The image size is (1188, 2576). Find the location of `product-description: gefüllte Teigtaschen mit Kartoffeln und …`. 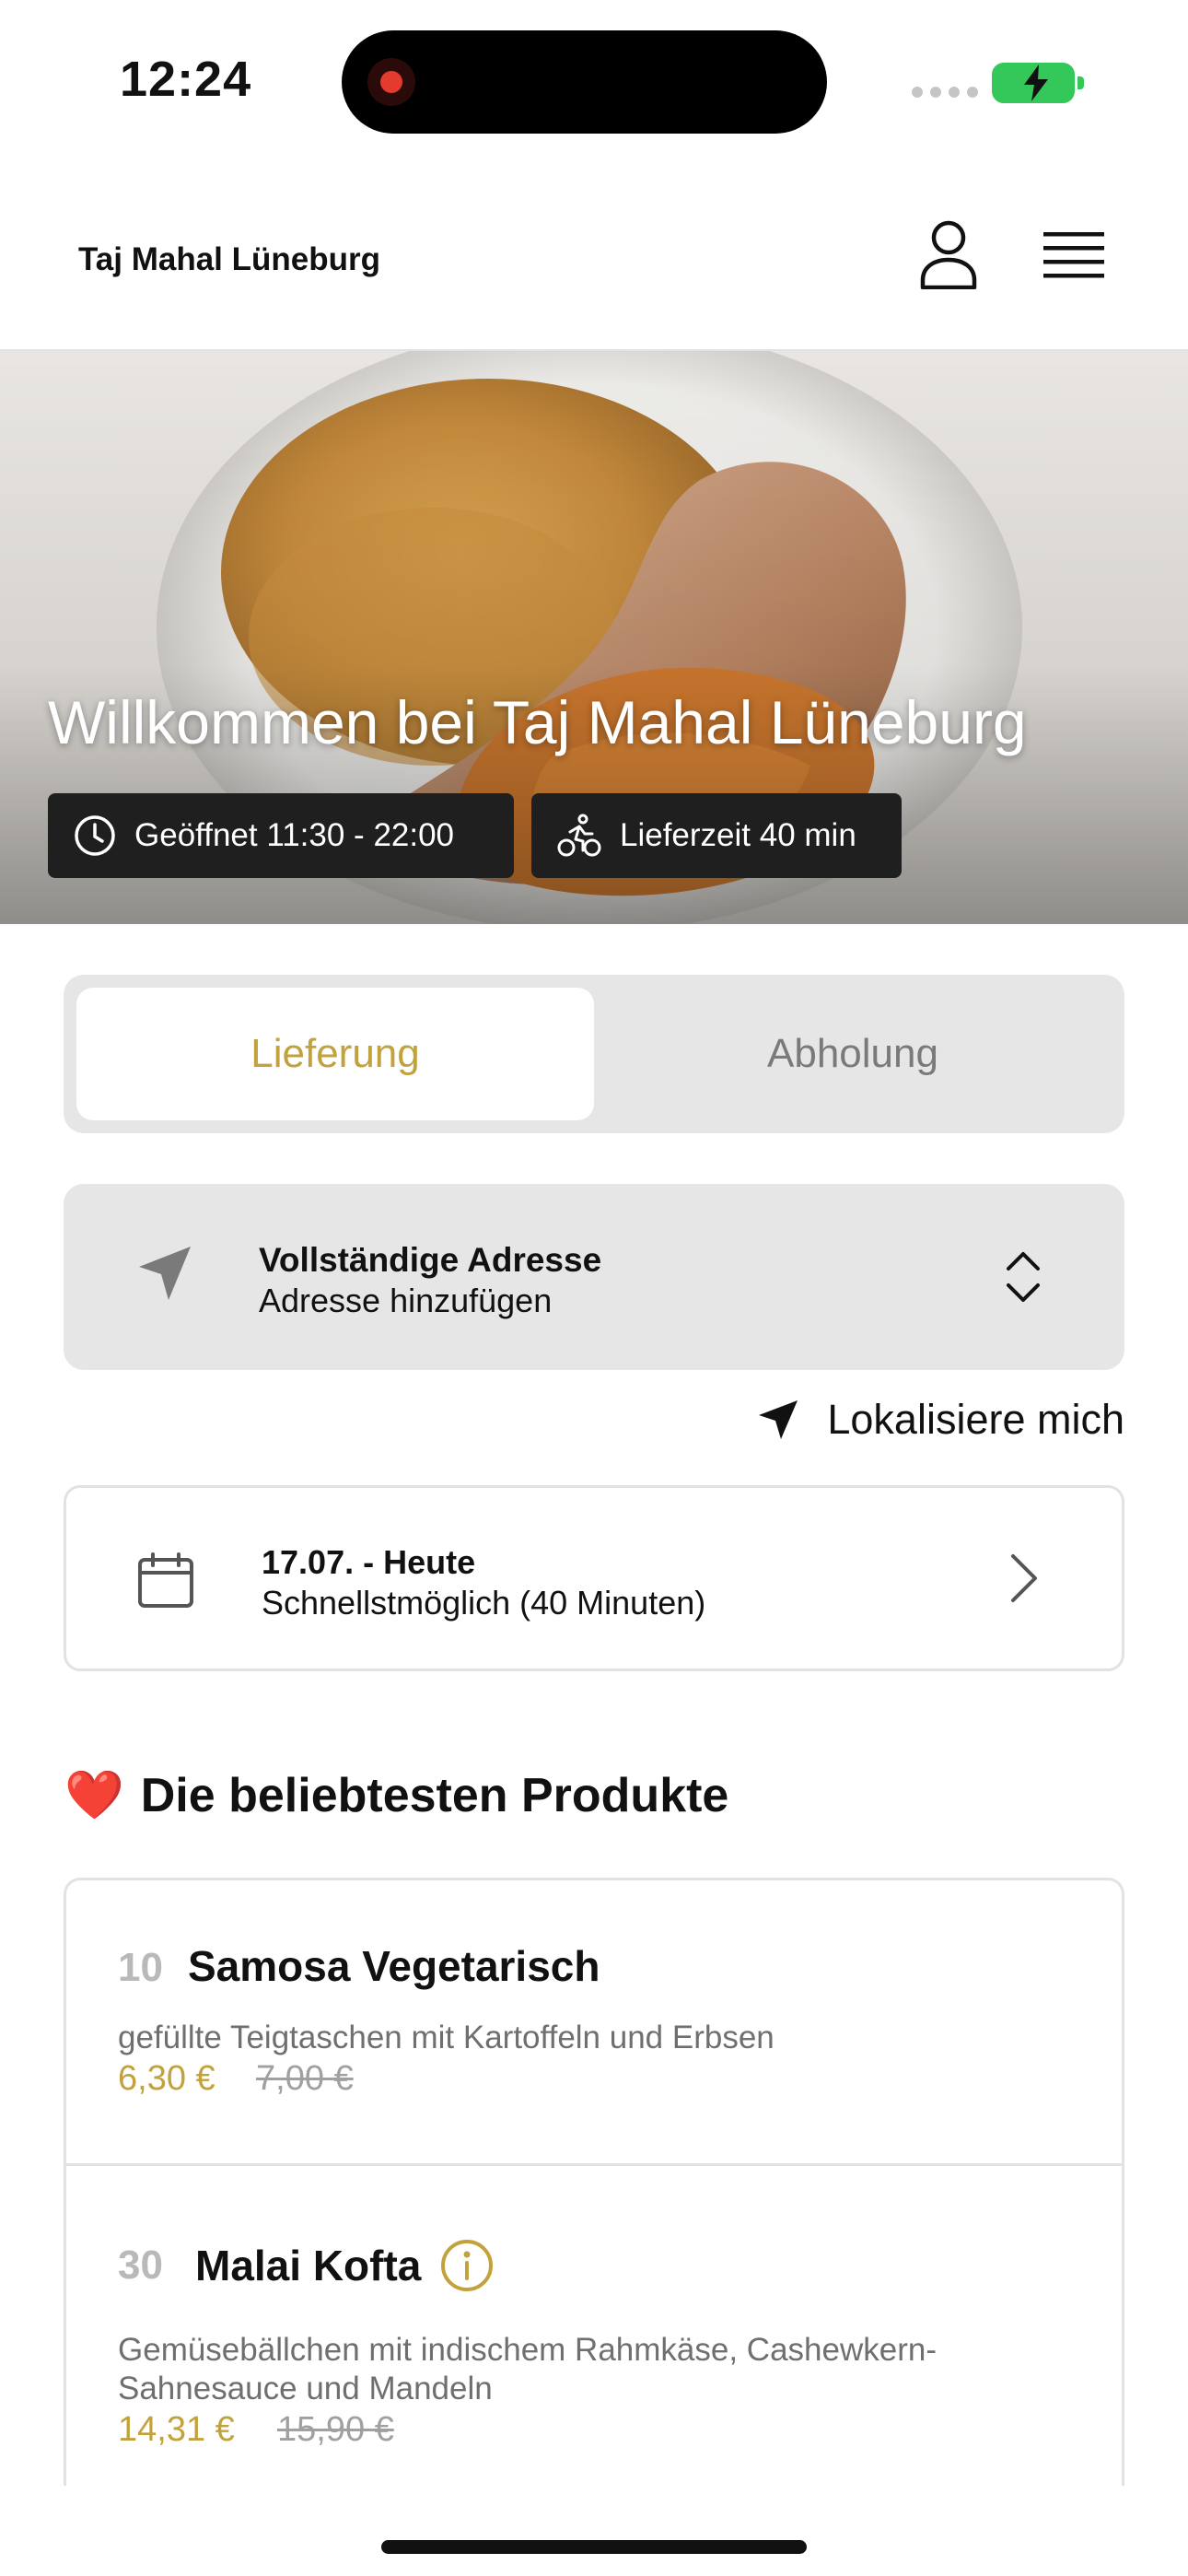

product-description: gefüllte Teigtaschen mit Kartoffeln und … is located at coordinates (446, 2037).